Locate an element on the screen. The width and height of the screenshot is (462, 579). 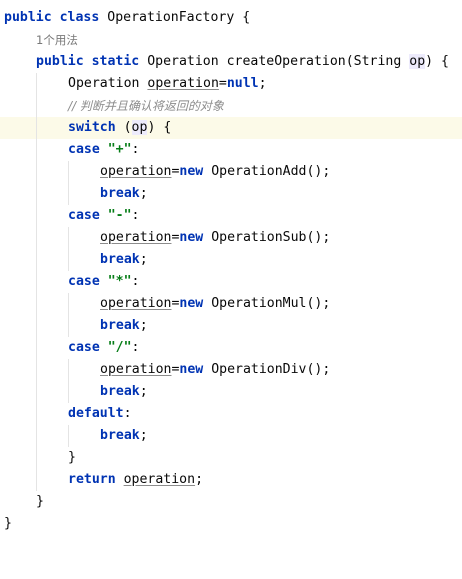
keyword-default: default is located at coordinates (96, 413).